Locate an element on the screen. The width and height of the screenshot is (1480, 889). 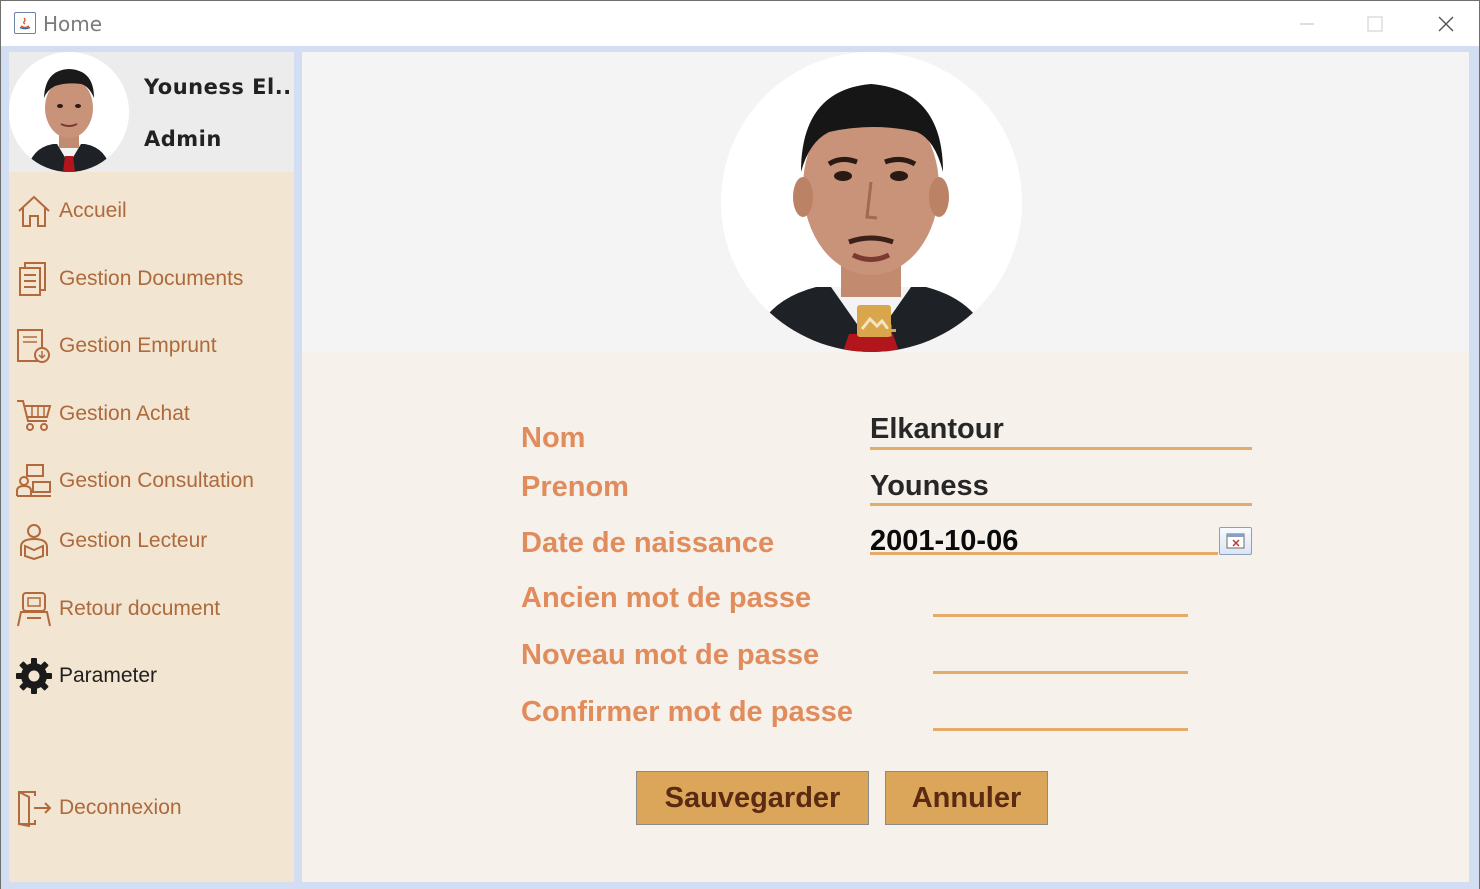
sidebar-item-label: Gestion Lecteur is located at coordinates (133, 540).